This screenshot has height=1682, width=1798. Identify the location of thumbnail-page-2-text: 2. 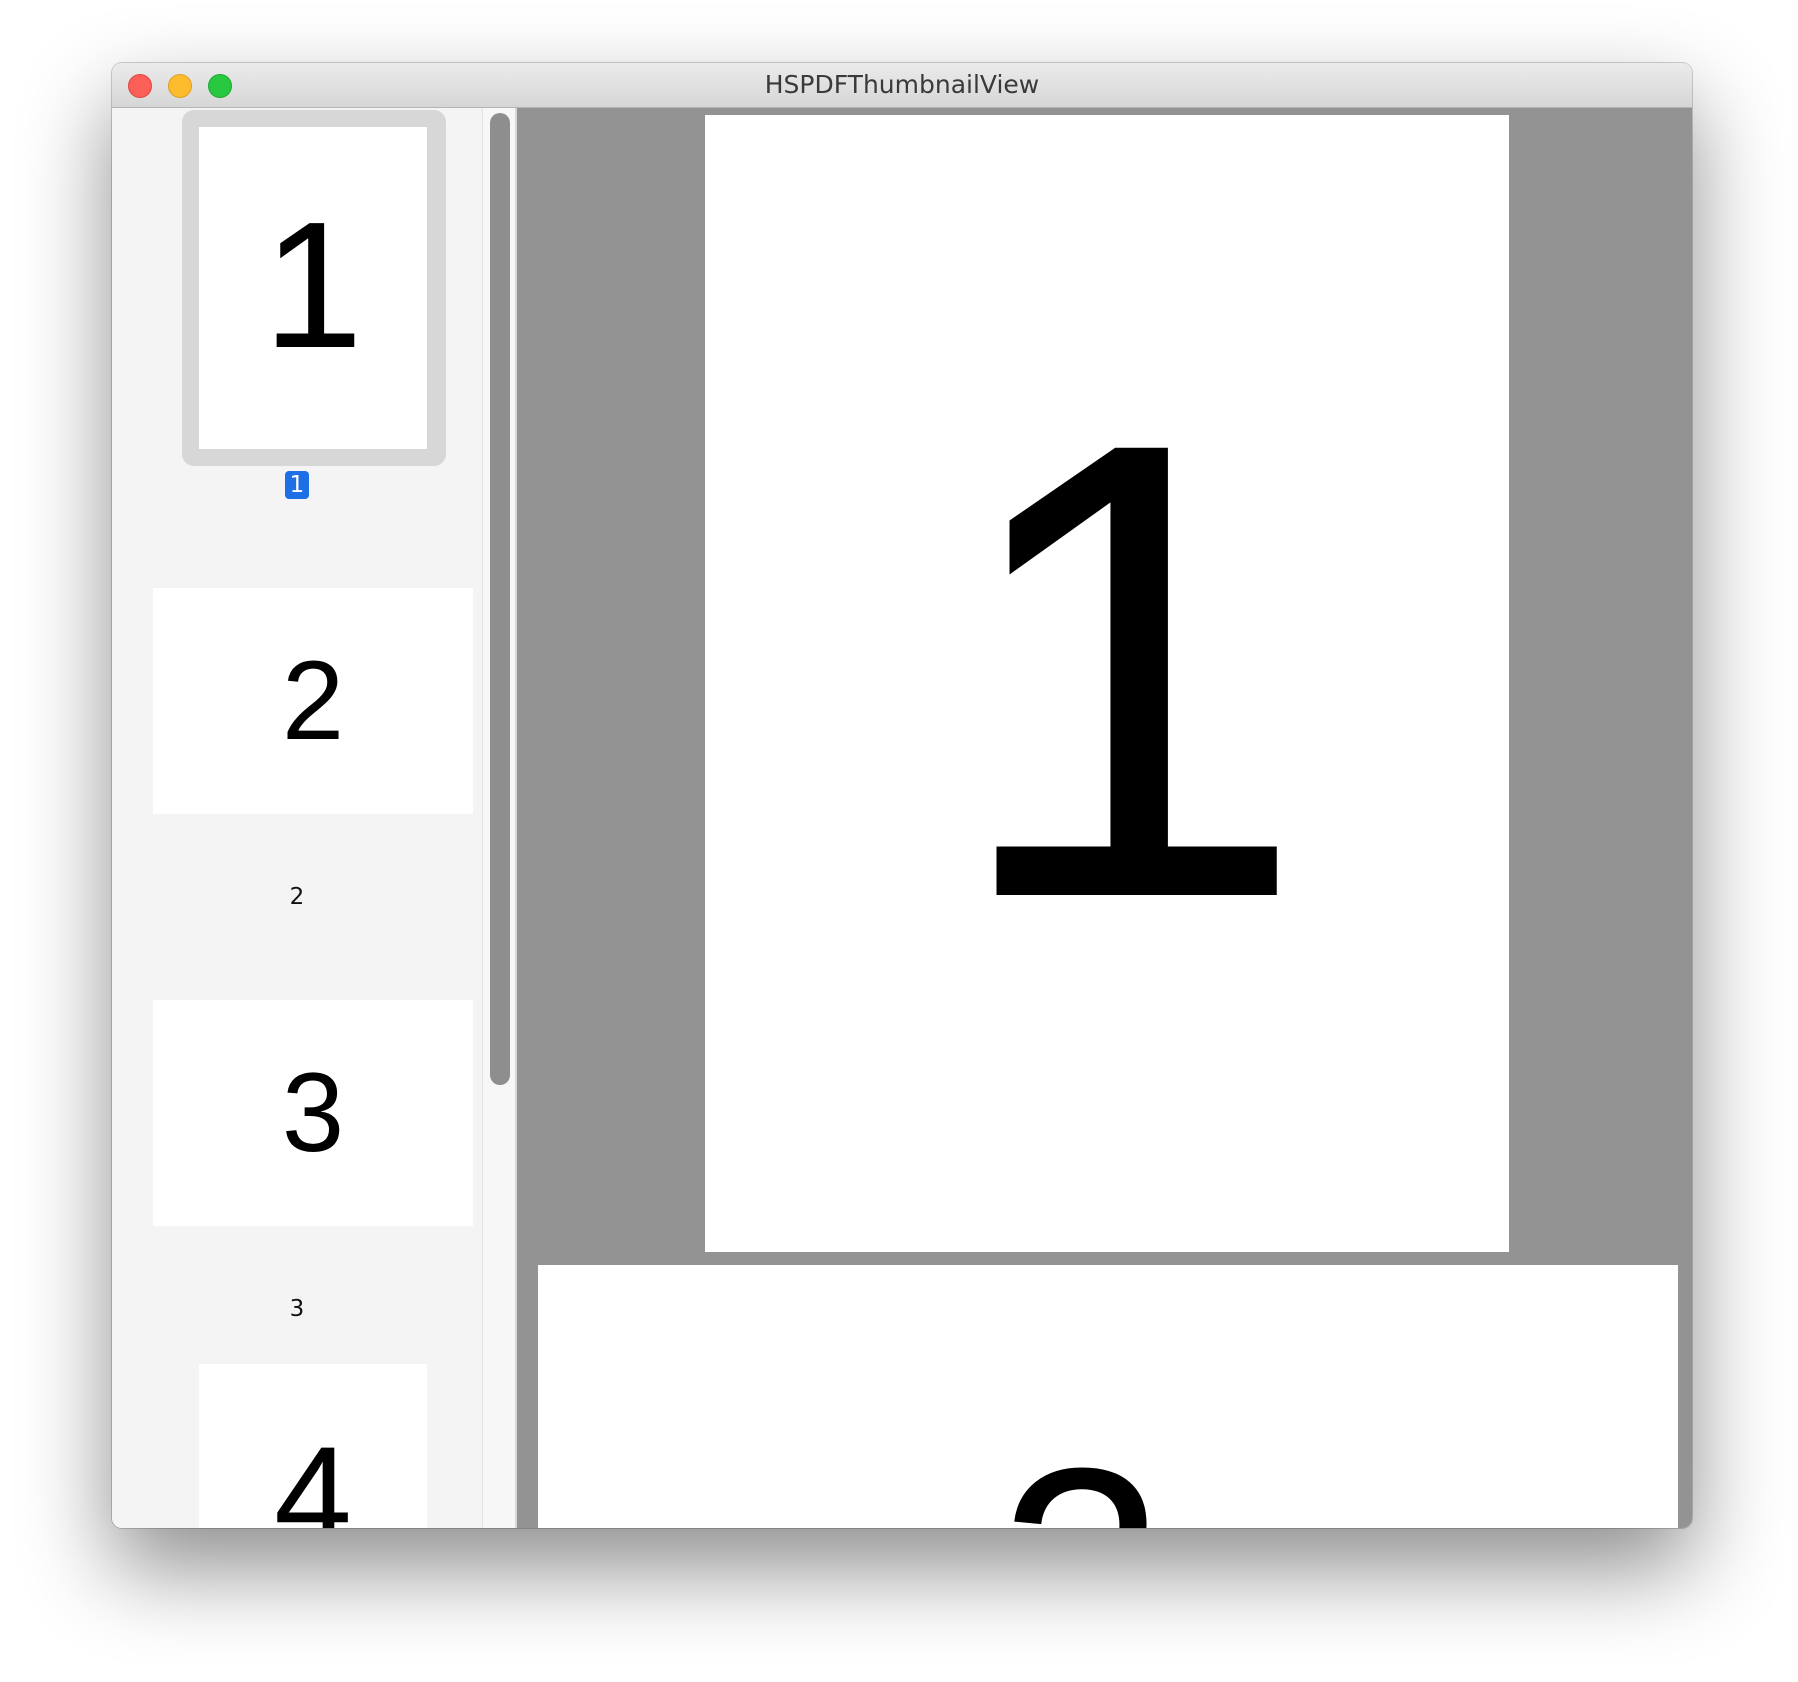
(313, 700).